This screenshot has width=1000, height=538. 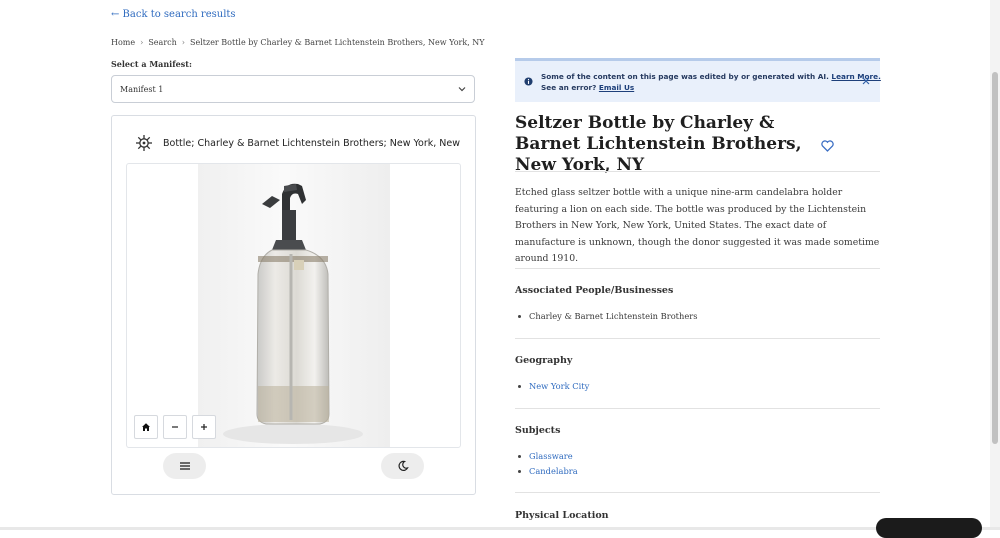 What do you see at coordinates (173, 14) in the screenshot?
I see `back-to-search-link: ← Back to search results` at bounding box center [173, 14].